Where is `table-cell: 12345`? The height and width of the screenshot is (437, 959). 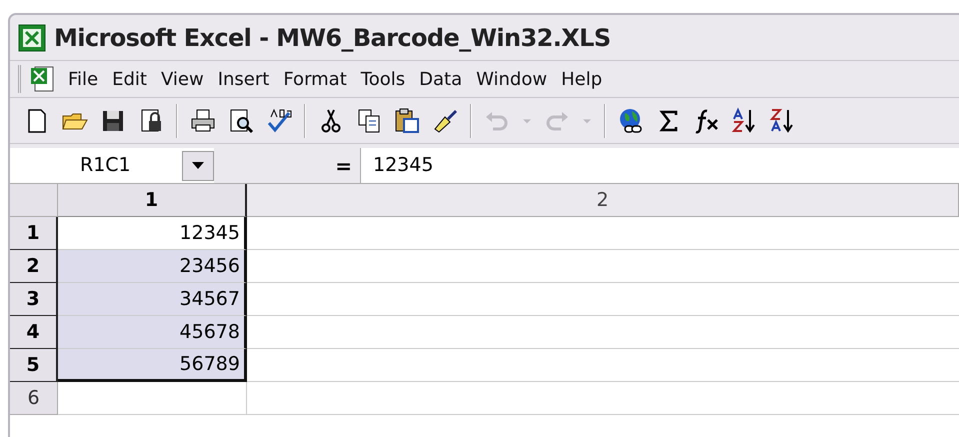
table-cell: 12345 is located at coordinates (152, 233).